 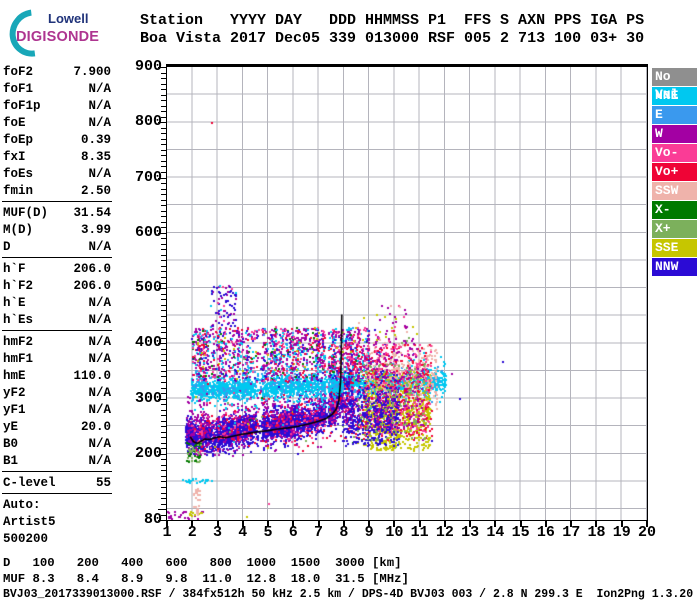 I want to click on param-row-hEs: h`Es N/A, so click(x=57, y=319).